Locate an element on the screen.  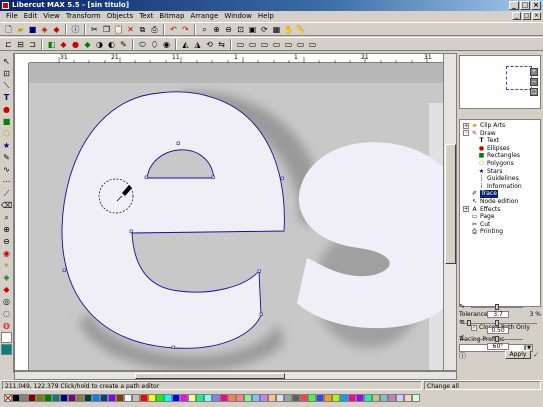
layout-6-icon: ▭ is located at coordinates (300, 44).